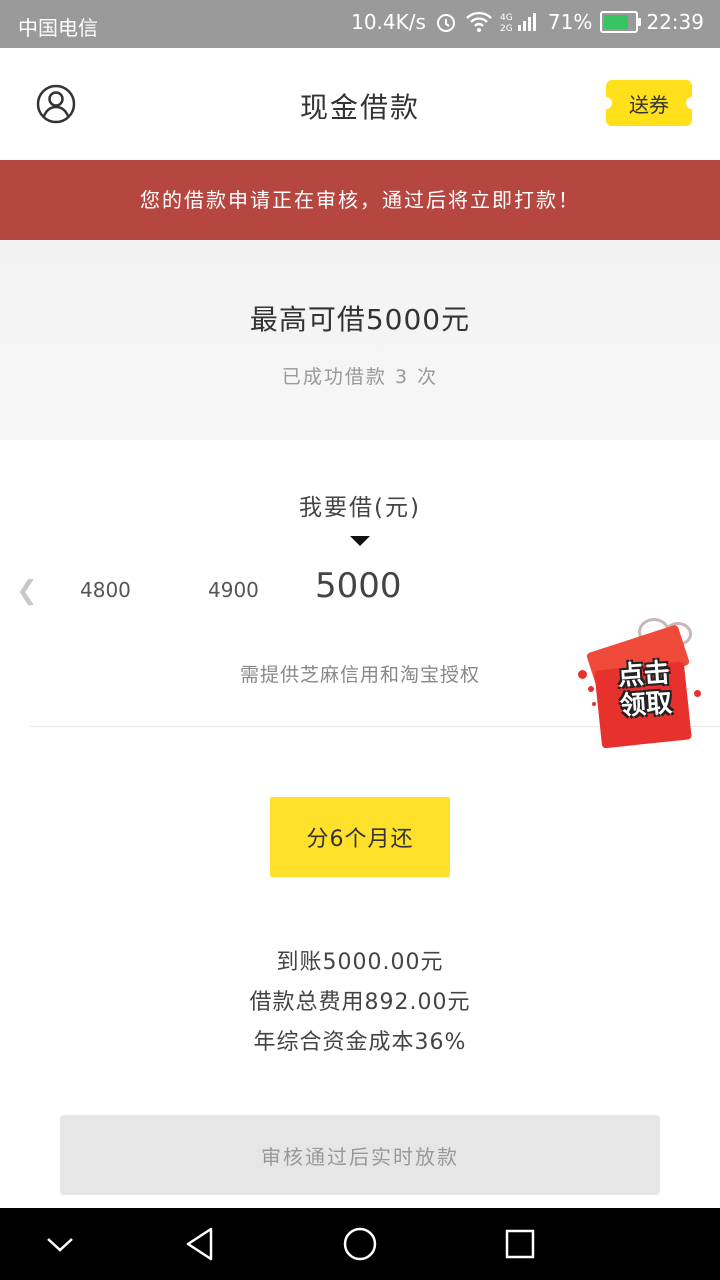 This screenshot has height=1280, width=720. What do you see at coordinates (358, 586) in the screenshot?
I see `selected-amount: 5000` at bounding box center [358, 586].